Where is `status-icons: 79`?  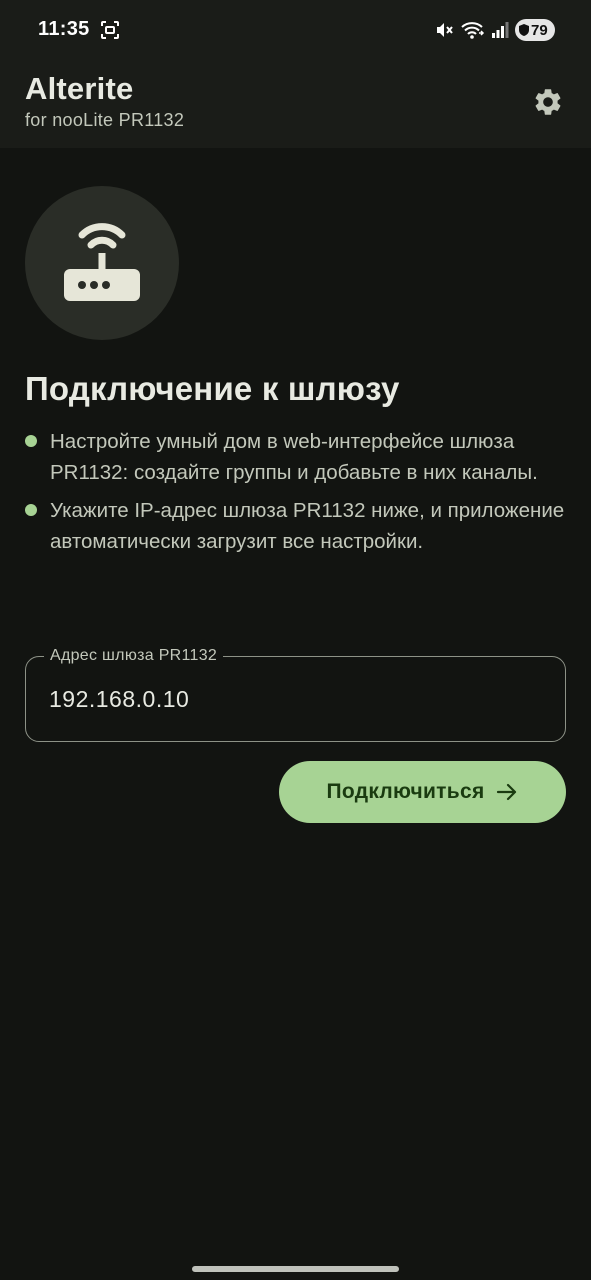
status-icons: 79 is located at coordinates (495, 30).